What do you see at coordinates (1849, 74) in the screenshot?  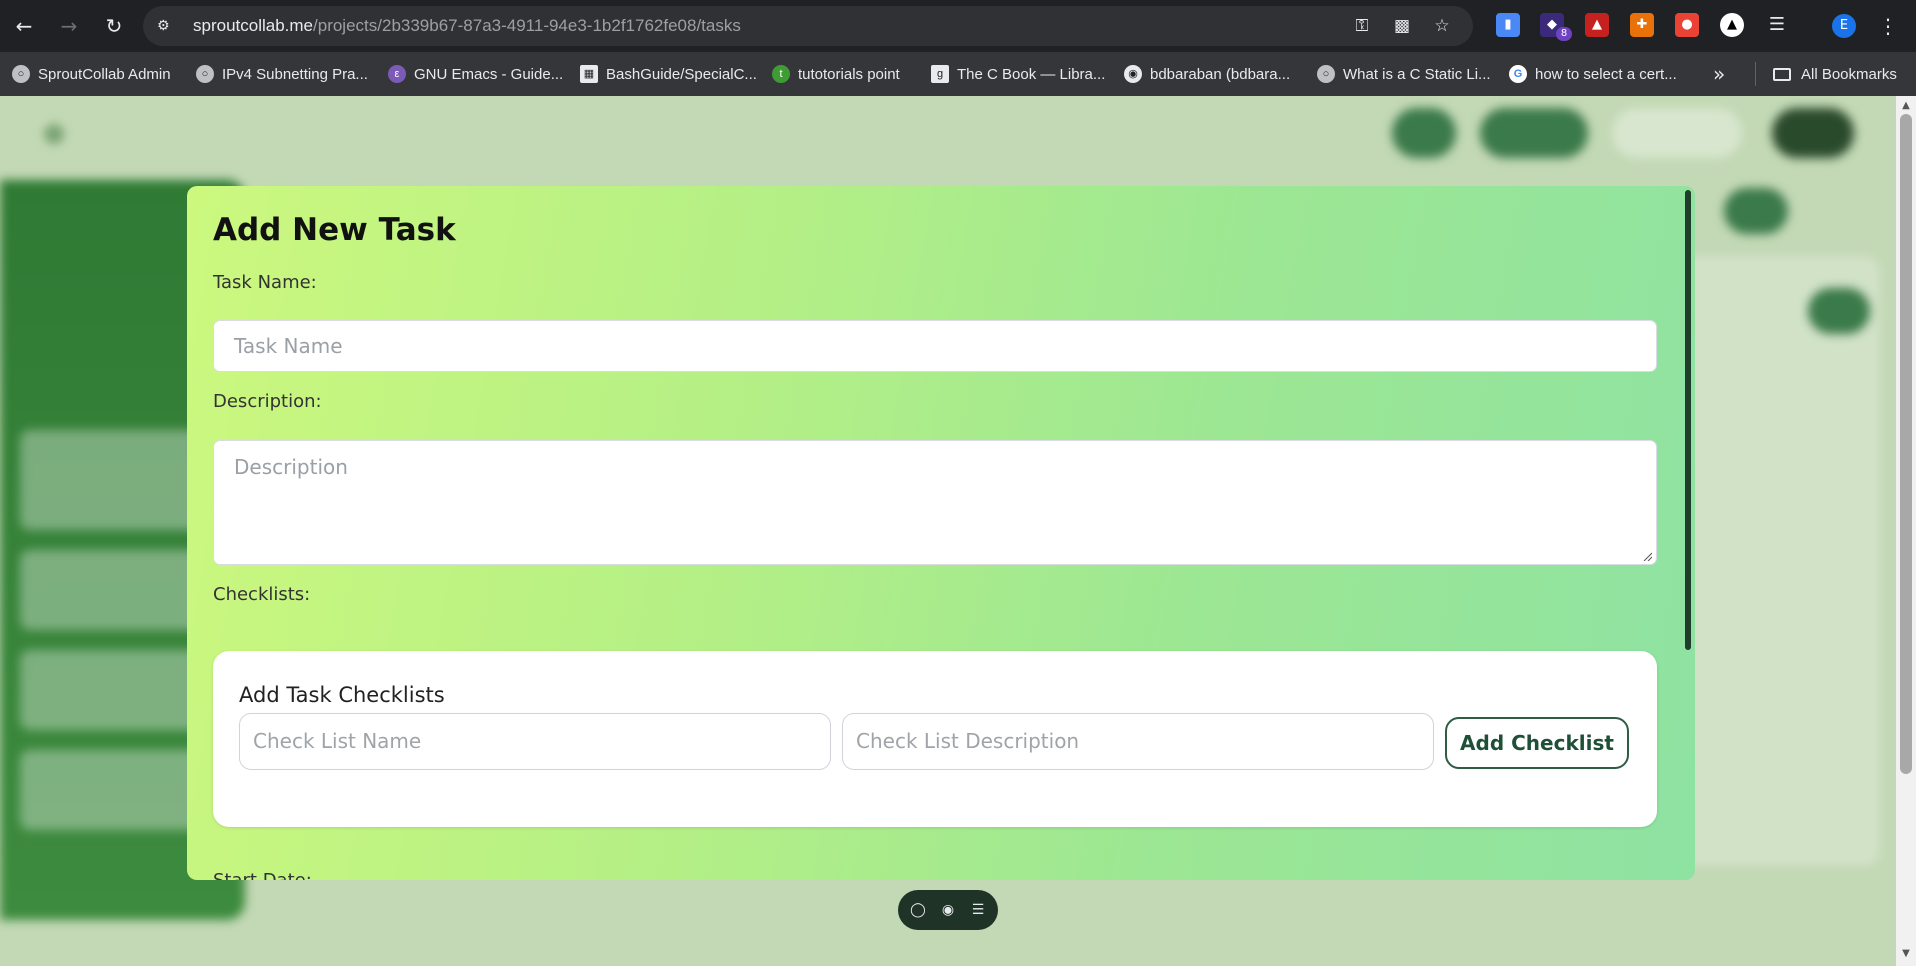 I see `all-bookmarks-label: All Bookmarks` at bounding box center [1849, 74].